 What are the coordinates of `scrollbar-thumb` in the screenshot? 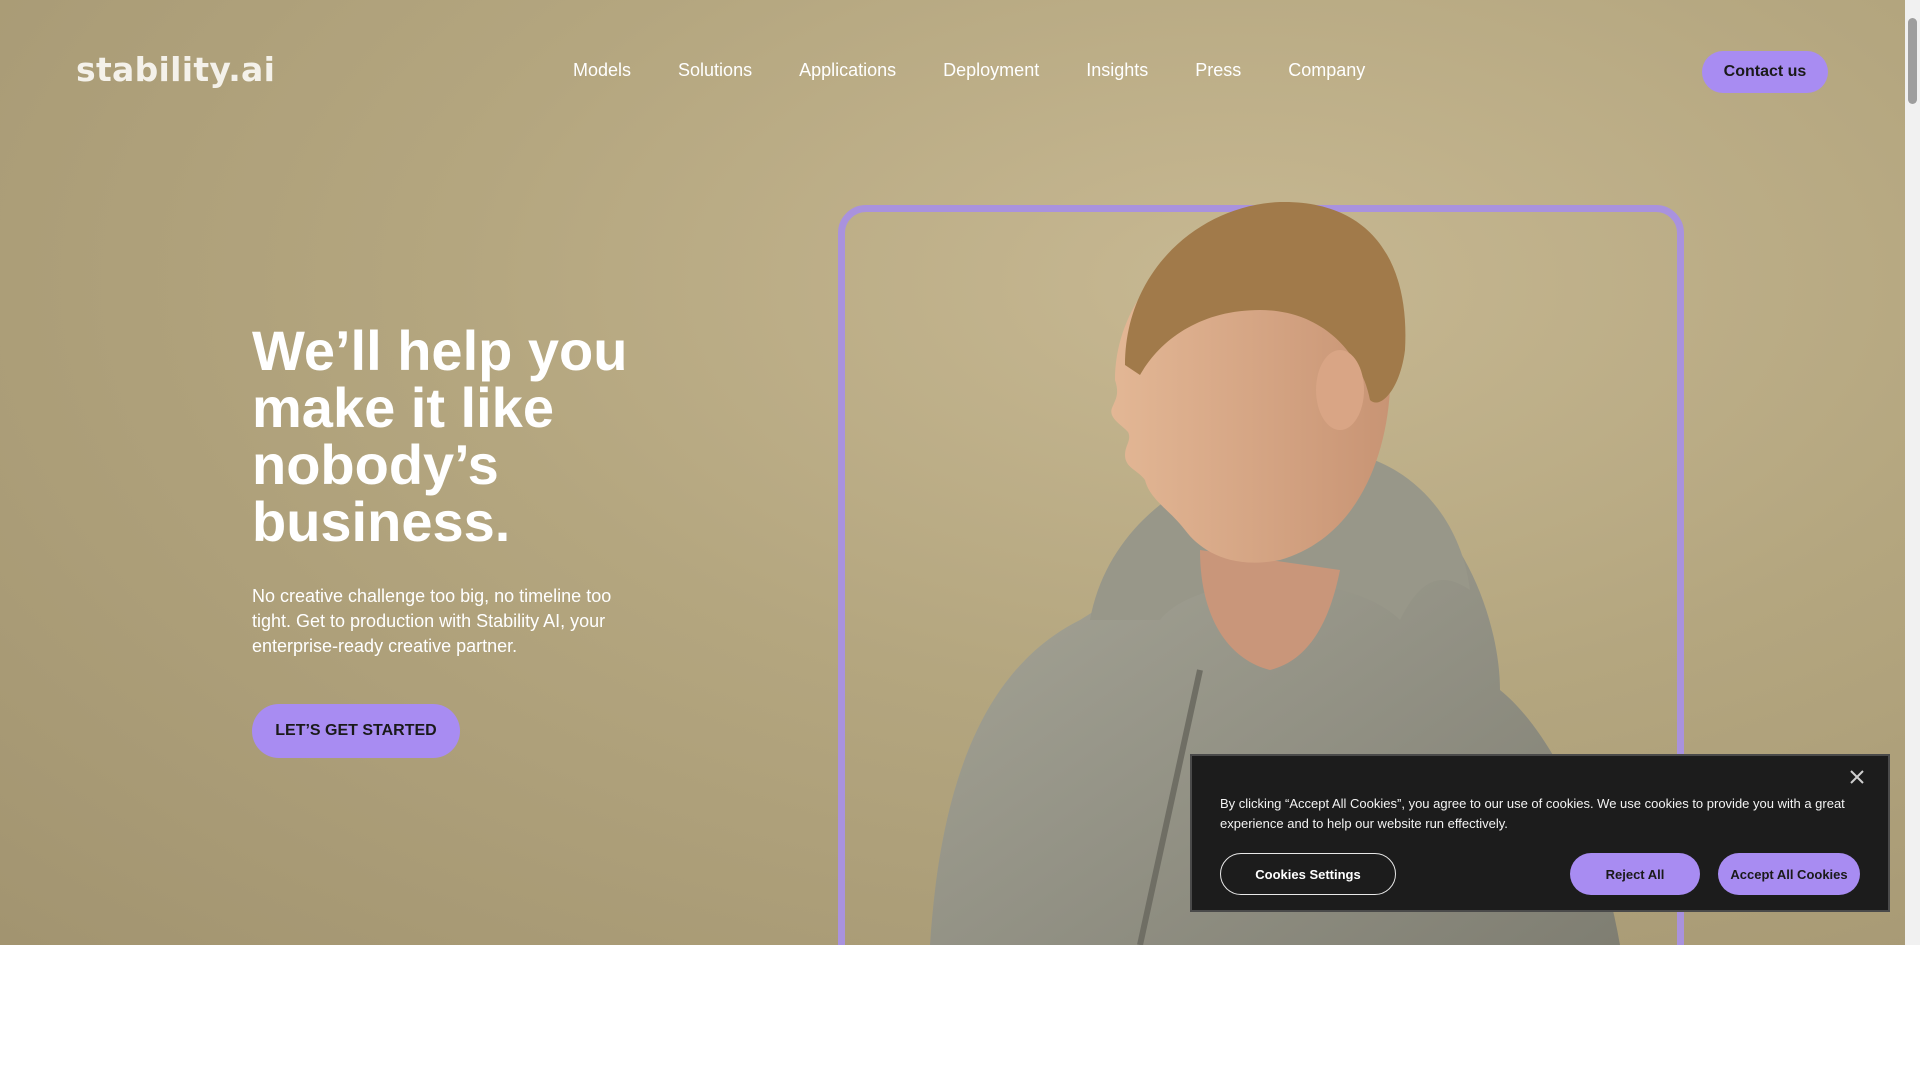 It's located at (1912, 61).